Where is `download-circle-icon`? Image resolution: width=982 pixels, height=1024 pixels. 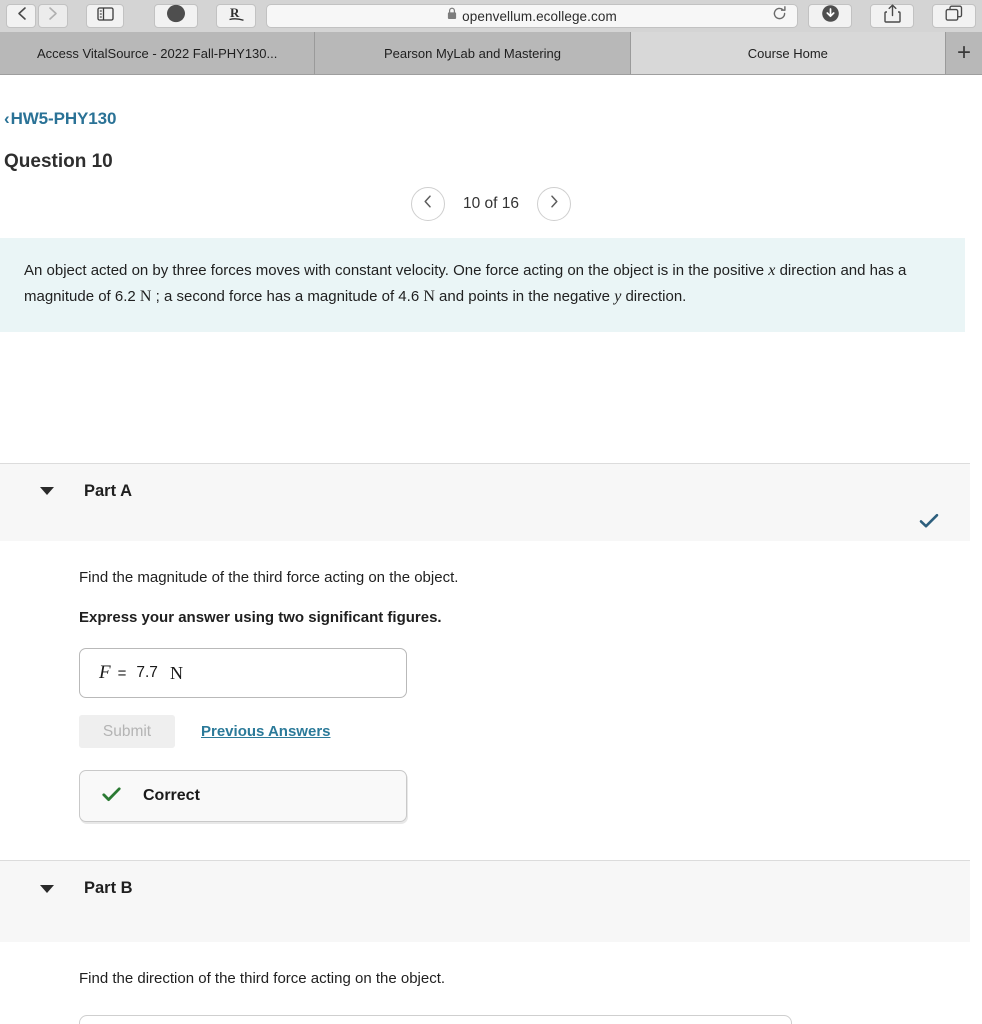 download-circle-icon is located at coordinates (830, 16).